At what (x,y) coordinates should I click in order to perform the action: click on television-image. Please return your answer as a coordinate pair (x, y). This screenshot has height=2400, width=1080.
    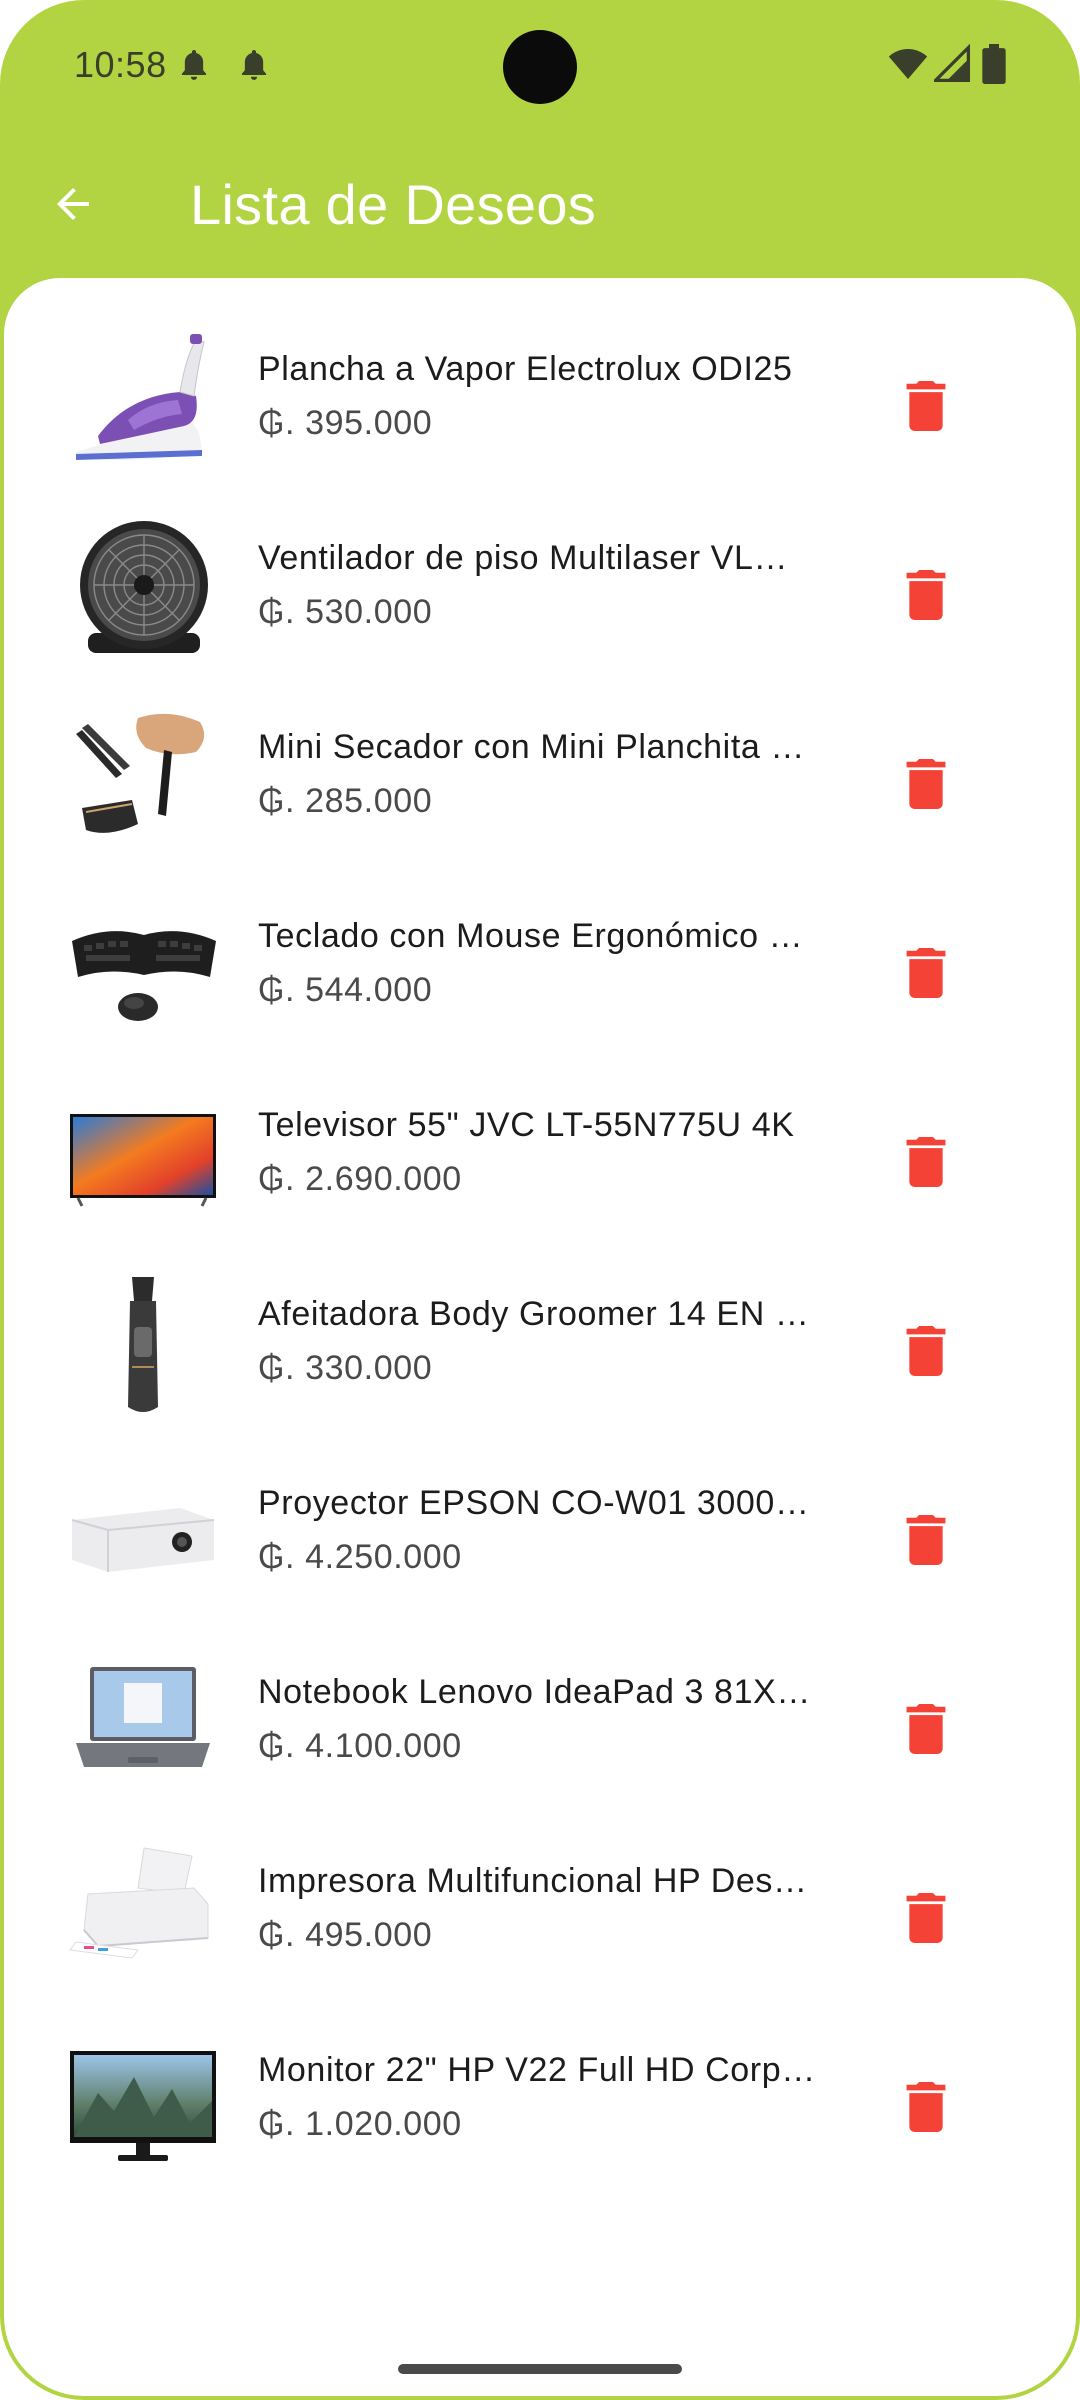
    Looking at the image, I should click on (143, 1160).